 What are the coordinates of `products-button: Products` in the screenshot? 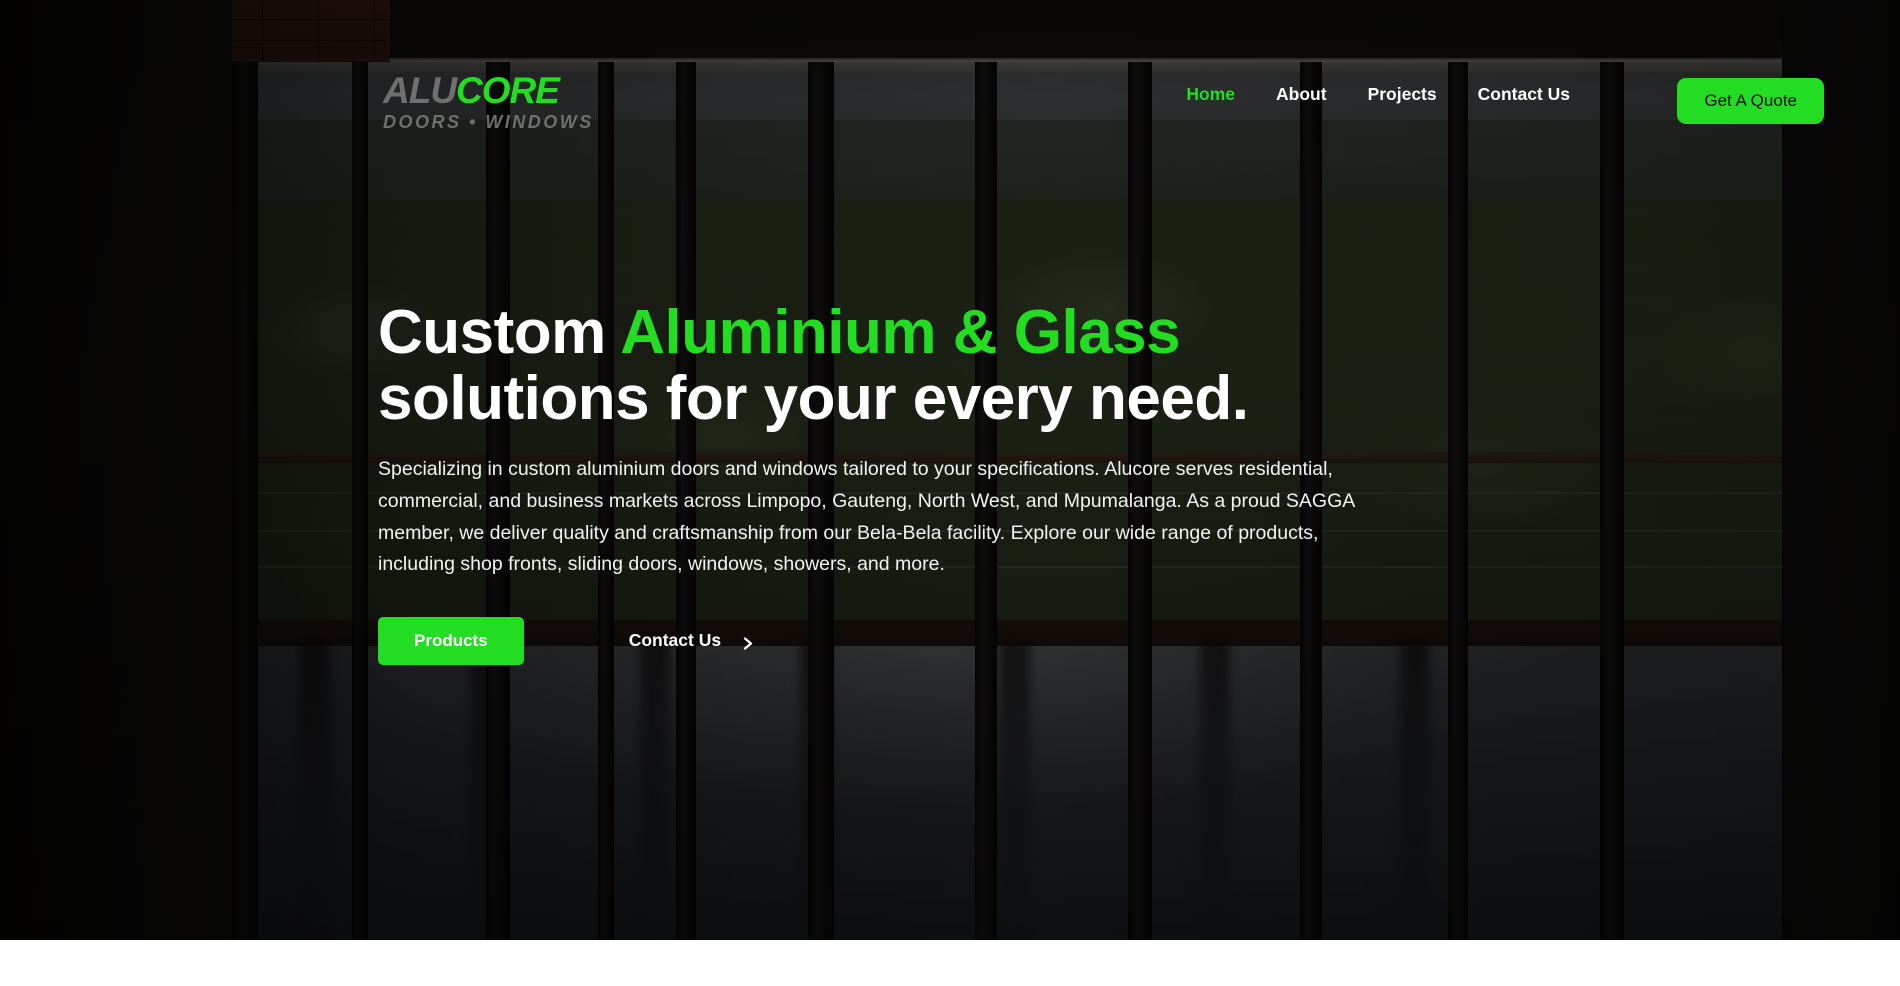 It's located at (451, 640).